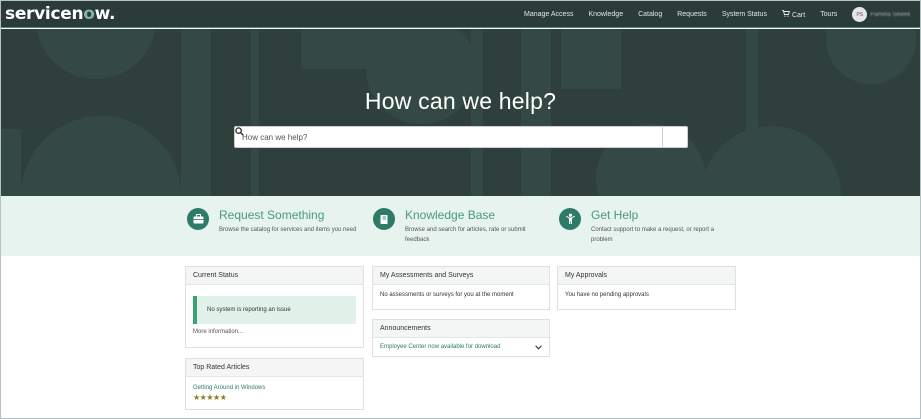 The width and height of the screenshot is (921, 419). What do you see at coordinates (450, 215) in the screenshot?
I see `quick-link-title: Knowledge Base` at bounding box center [450, 215].